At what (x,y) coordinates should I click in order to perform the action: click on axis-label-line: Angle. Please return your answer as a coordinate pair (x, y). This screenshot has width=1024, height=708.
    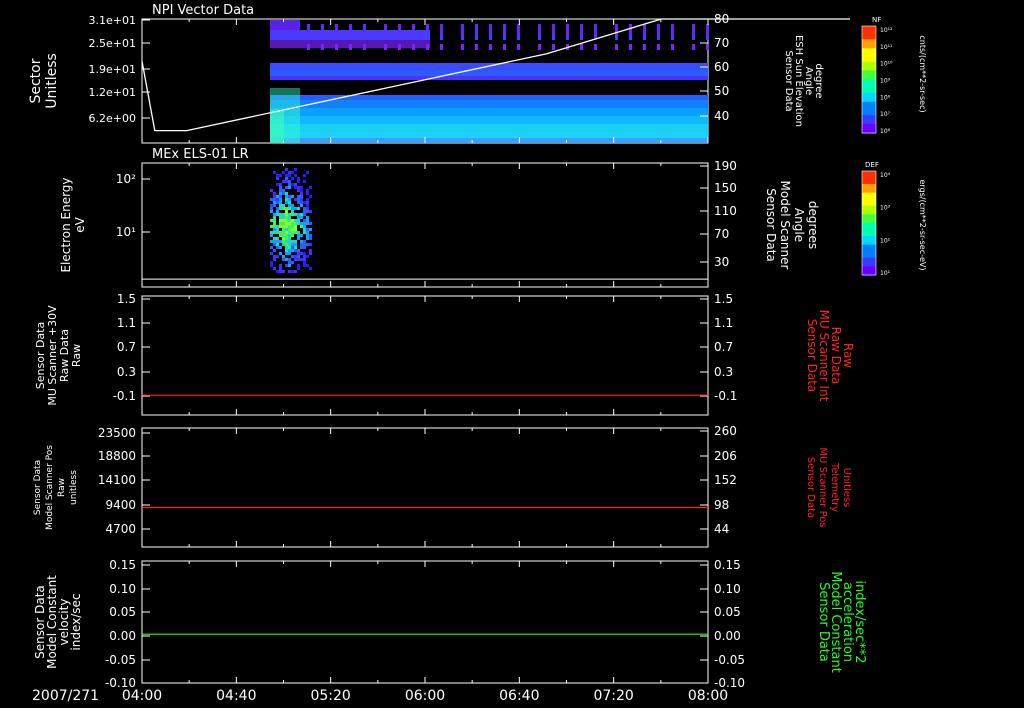
    Looking at the image, I should click on (808, 81).